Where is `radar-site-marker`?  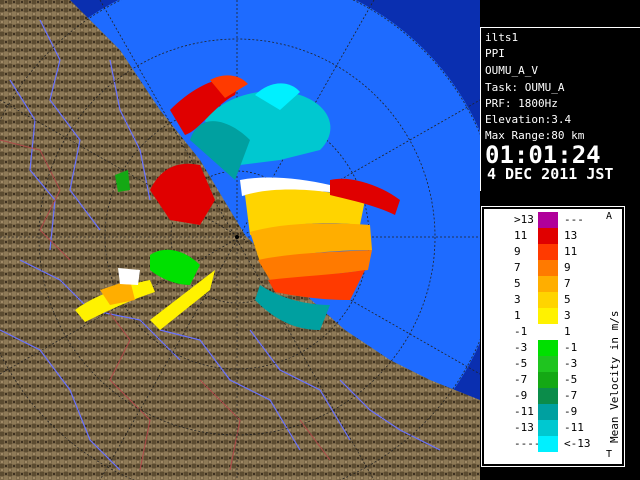
radar-site-marker is located at coordinates (237, 237).